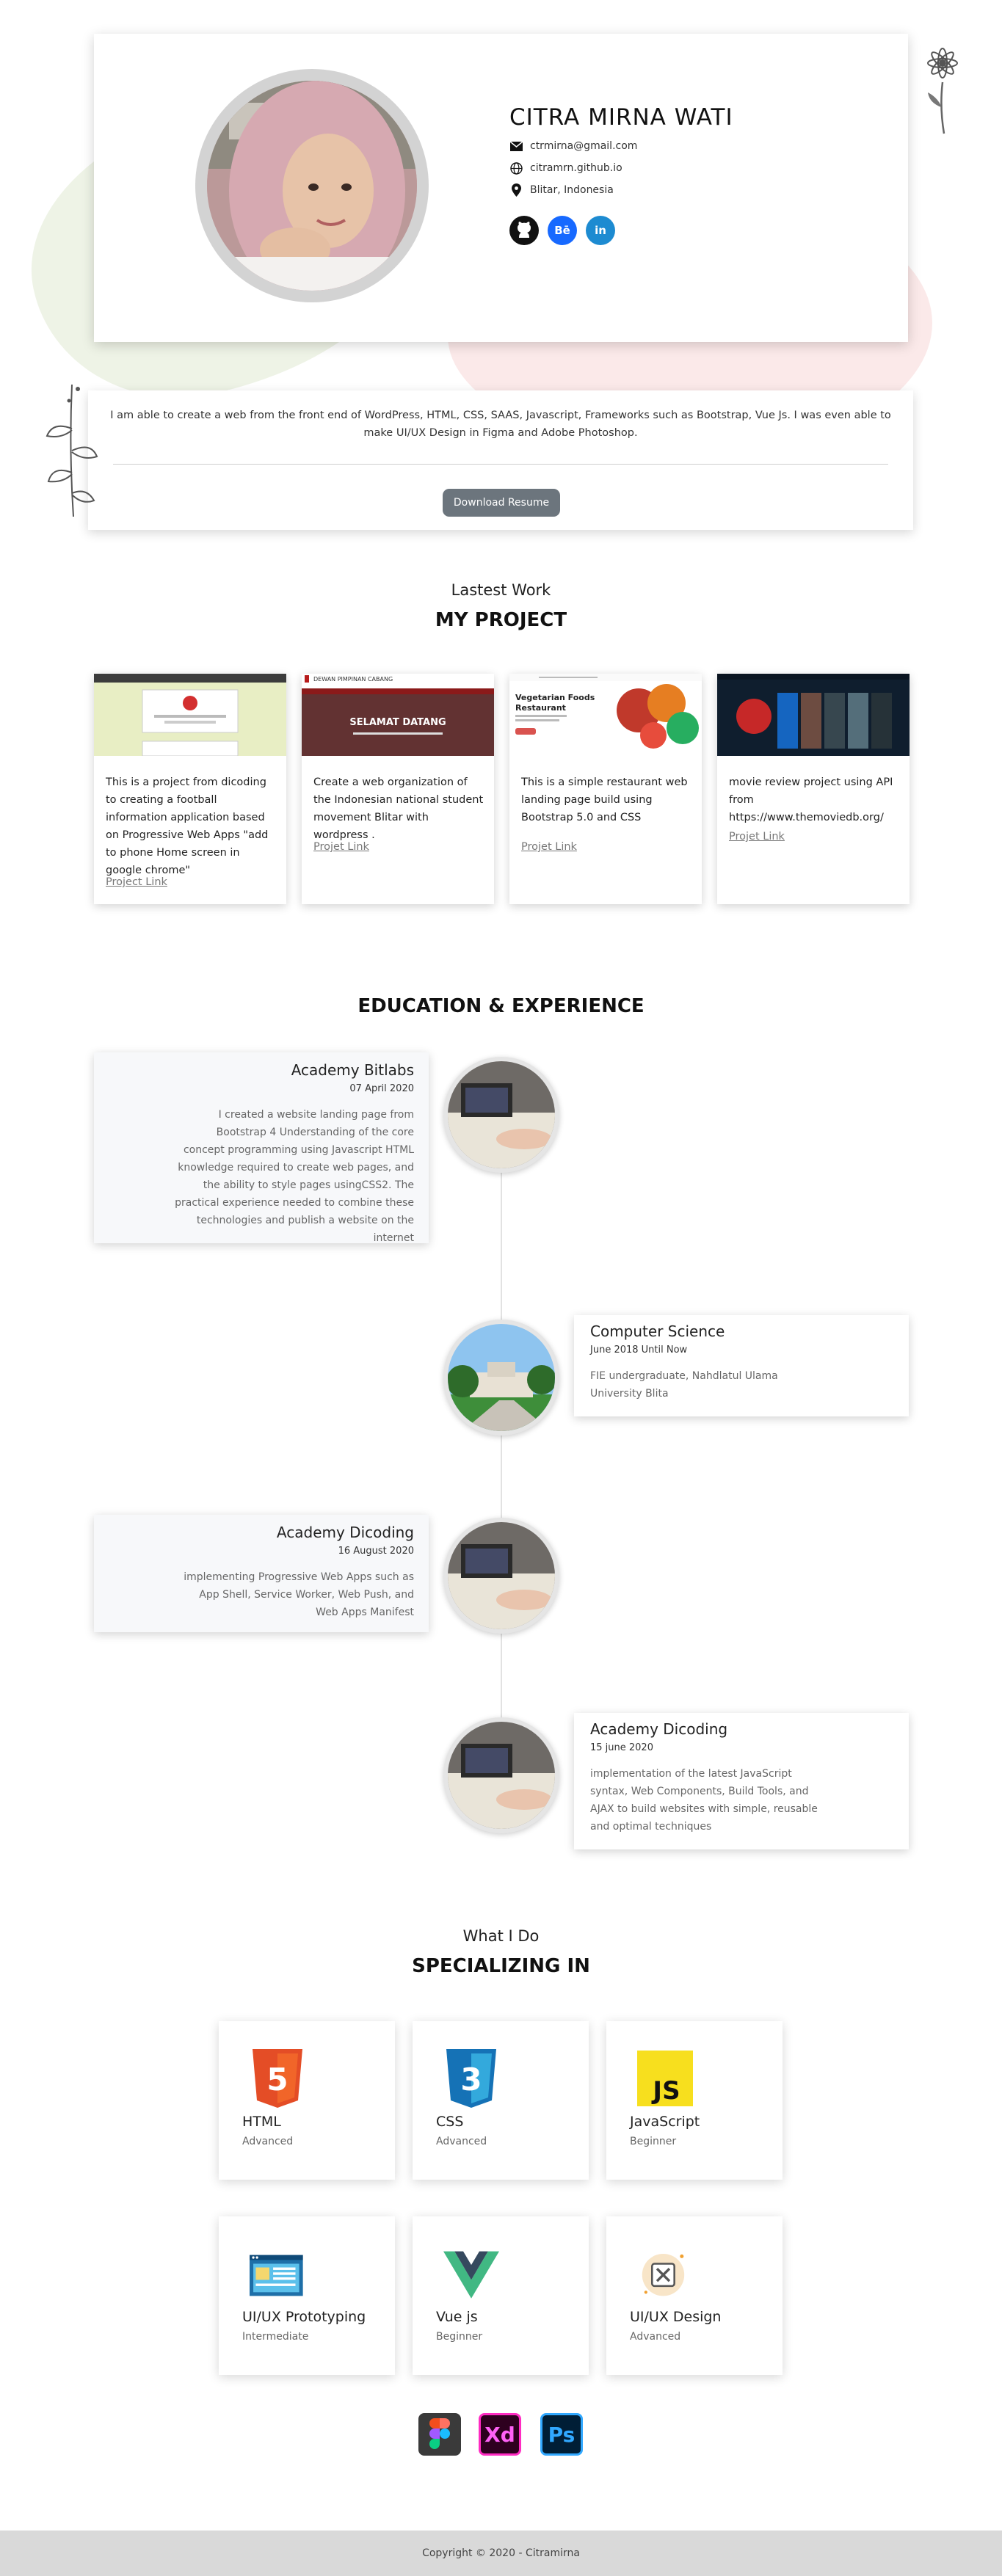  Describe the element at coordinates (307, 2295) in the screenshot. I see `skill-card: UI/UX Prototyping Intermediate` at that location.